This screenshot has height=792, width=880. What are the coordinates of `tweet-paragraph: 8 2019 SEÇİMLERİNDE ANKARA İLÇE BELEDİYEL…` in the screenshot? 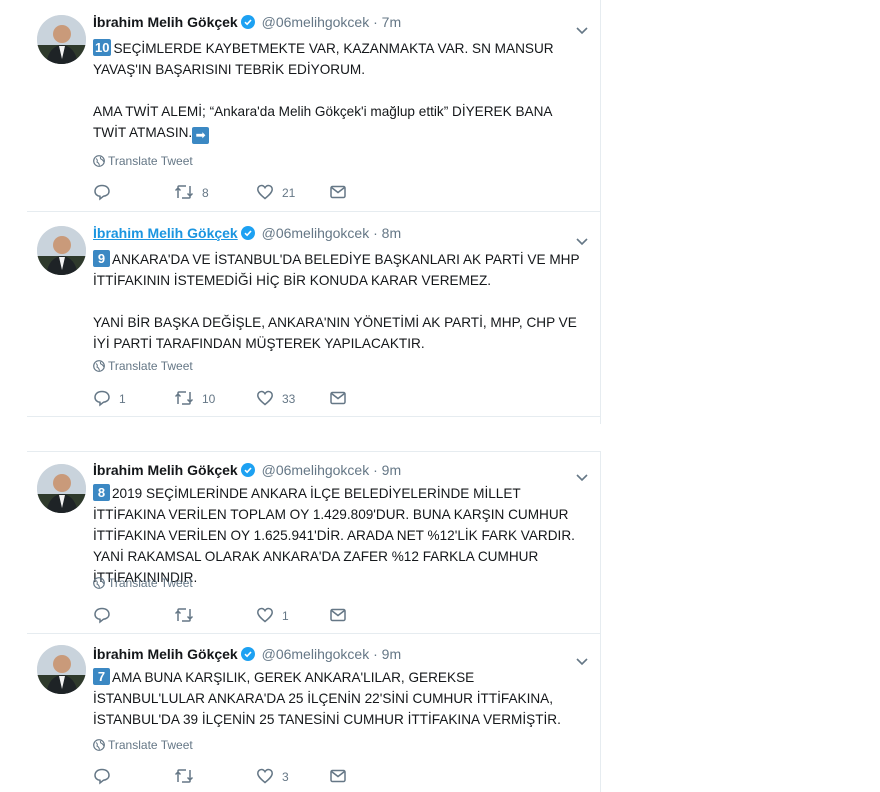 It's located at (334, 534).